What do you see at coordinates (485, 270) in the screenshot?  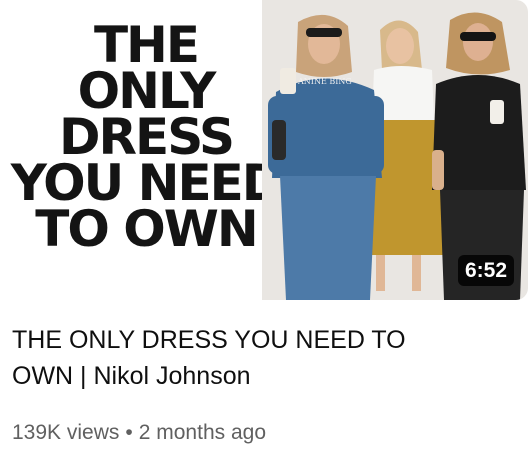 I see `video-duration-badge: 6:52` at bounding box center [485, 270].